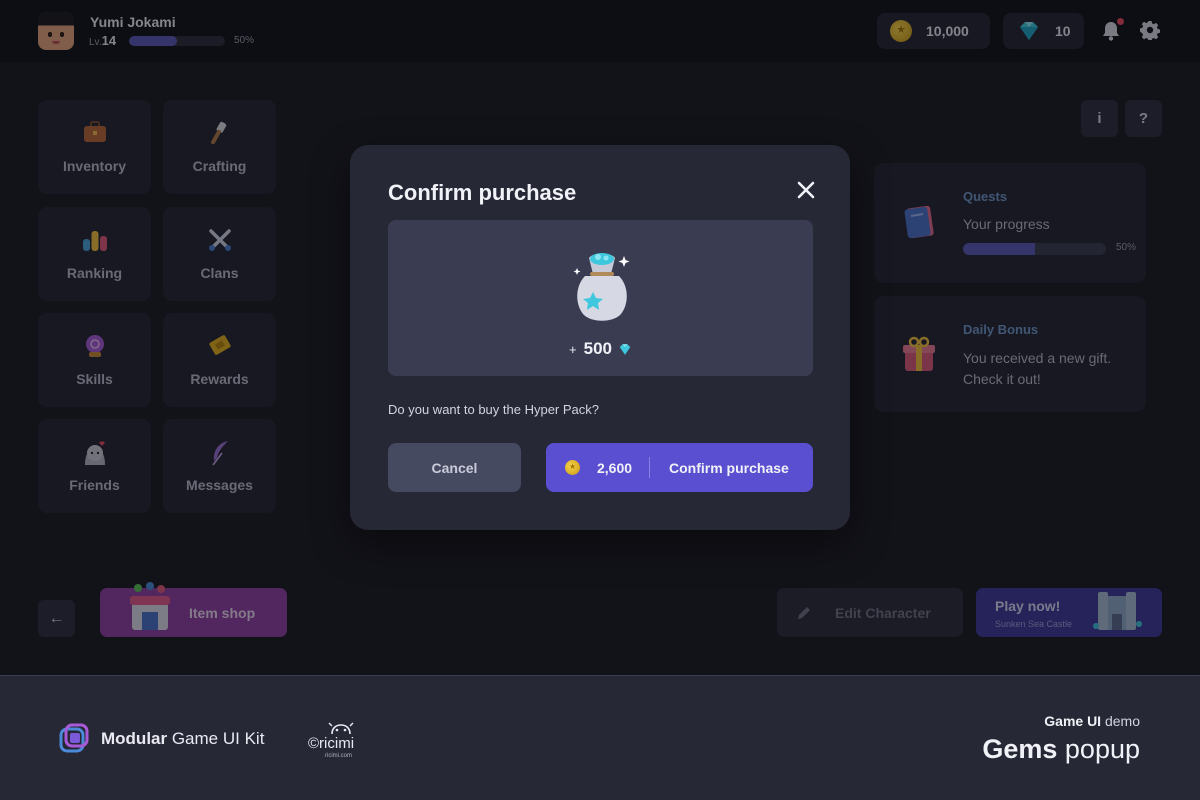  Describe the element at coordinates (615, 468) in the screenshot. I see `purchase-price: 2,600` at that location.